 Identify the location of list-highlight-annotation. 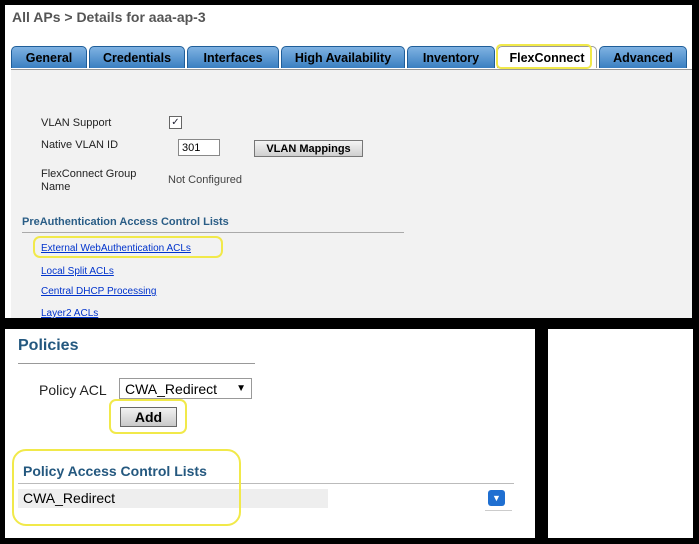
(126, 487).